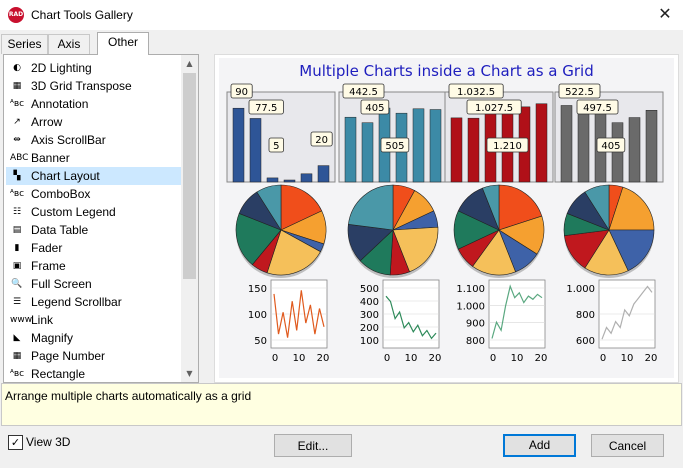 This screenshot has height=468, width=683. Describe the element at coordinates (93, 176) in the screenshot. I see `list-item: ▚ Chart Layout` at that location.